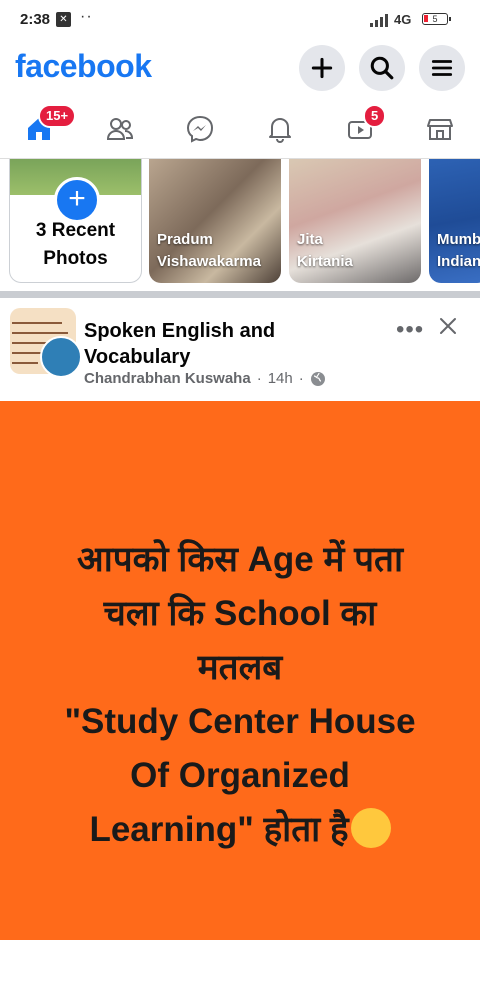 The image size is (480, 998). Describe the element at coordinates (280, 378) in the screenshot. I see `post-time: 14h` at that location.